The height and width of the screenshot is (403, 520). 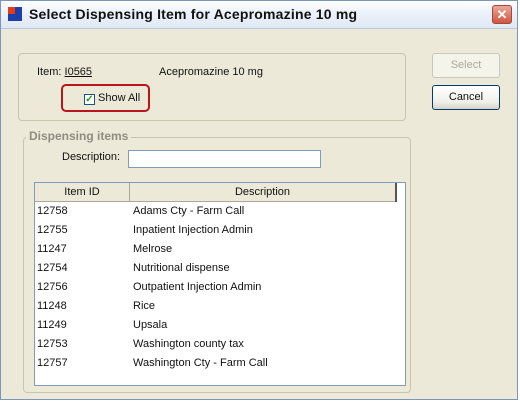 What do you see at coordinates (78, 72) in the screenshot?
I see `item-id: I0565` at bounding box center [78, 72].